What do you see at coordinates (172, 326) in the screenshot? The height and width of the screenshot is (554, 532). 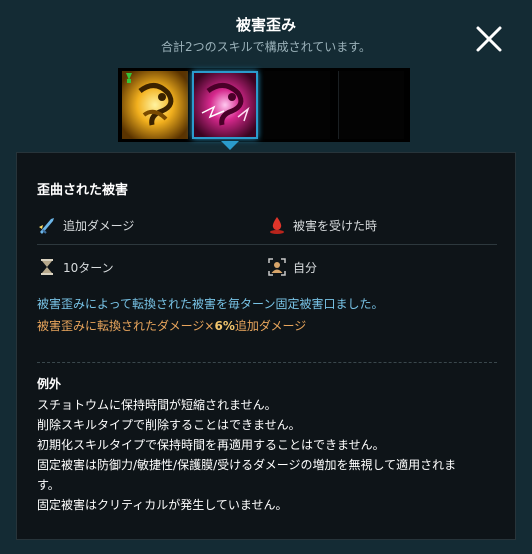 I see `description-2: 被害歪みに転換されたダメージ×6%追加ダメージ` at bounding box center [172, 326].